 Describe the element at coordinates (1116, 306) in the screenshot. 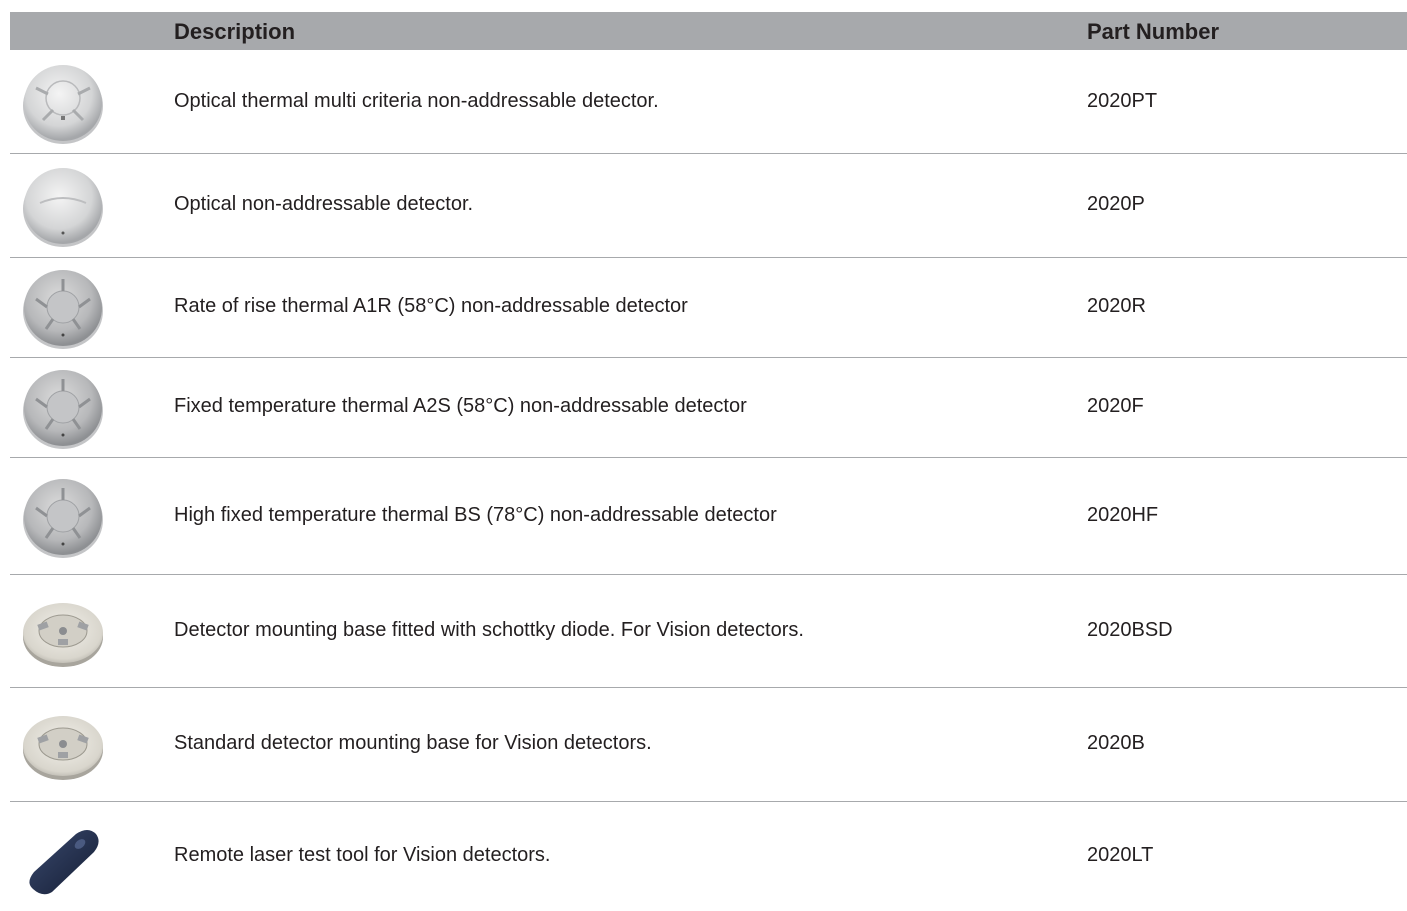

I see `row-part-number: 2020R` at that location.